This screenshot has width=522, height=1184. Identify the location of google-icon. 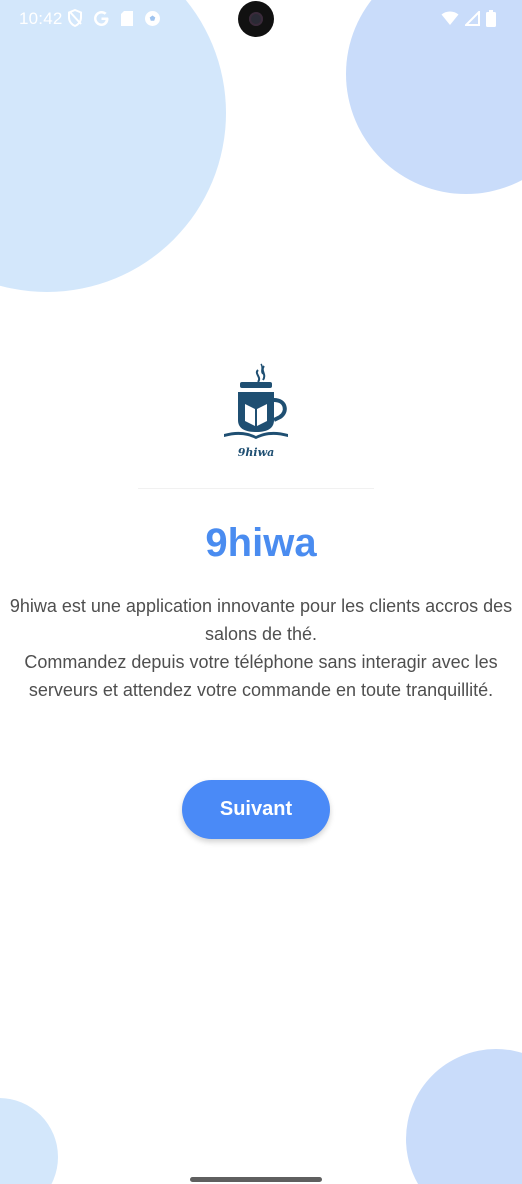
(101, 18).